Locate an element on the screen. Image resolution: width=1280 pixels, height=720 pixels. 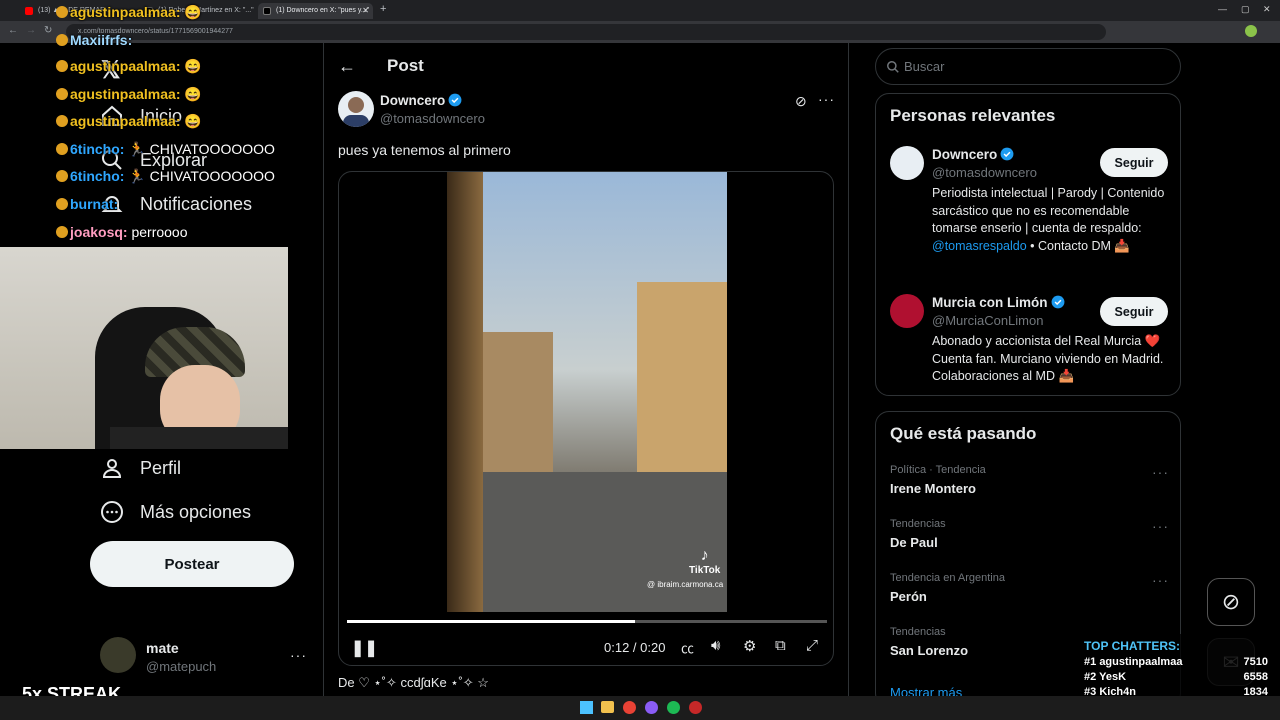
post-more-icon: ··· is located at coordinates (826, 99).